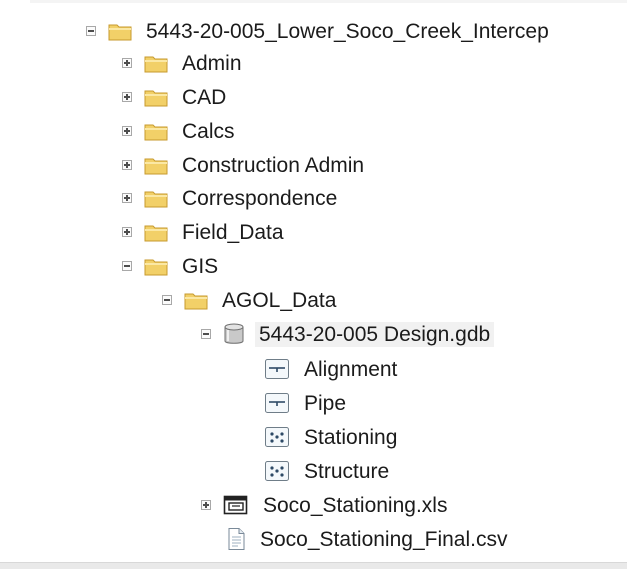 The width and height of the screenshot is (627, 569). What do you see at coordinates (235, 505) in the screenshot?
I see `table-icon` at bounding box center [235, 505].